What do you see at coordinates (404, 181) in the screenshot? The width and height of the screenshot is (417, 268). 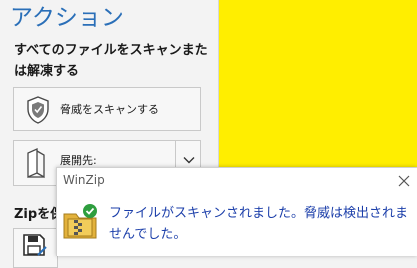 I see `close-icon` at bounding box center [404, 181].